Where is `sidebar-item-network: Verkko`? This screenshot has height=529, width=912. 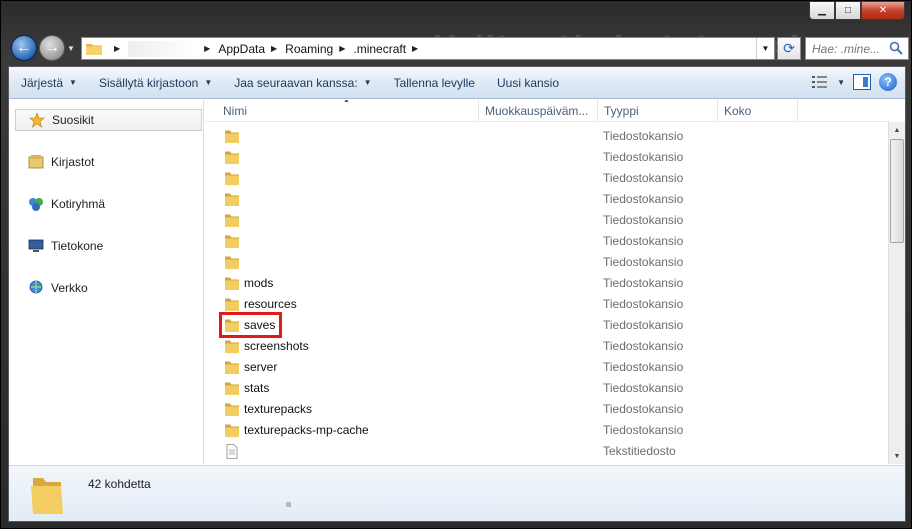
sidebar-item-network: Verkko is located at coordinates (108, 288).